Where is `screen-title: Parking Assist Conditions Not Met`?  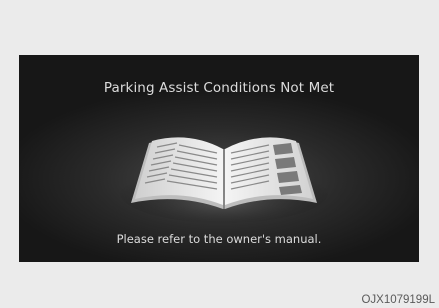 screen-title: Parking Assist Conditions Not Met is located at coordinates (219, 88).